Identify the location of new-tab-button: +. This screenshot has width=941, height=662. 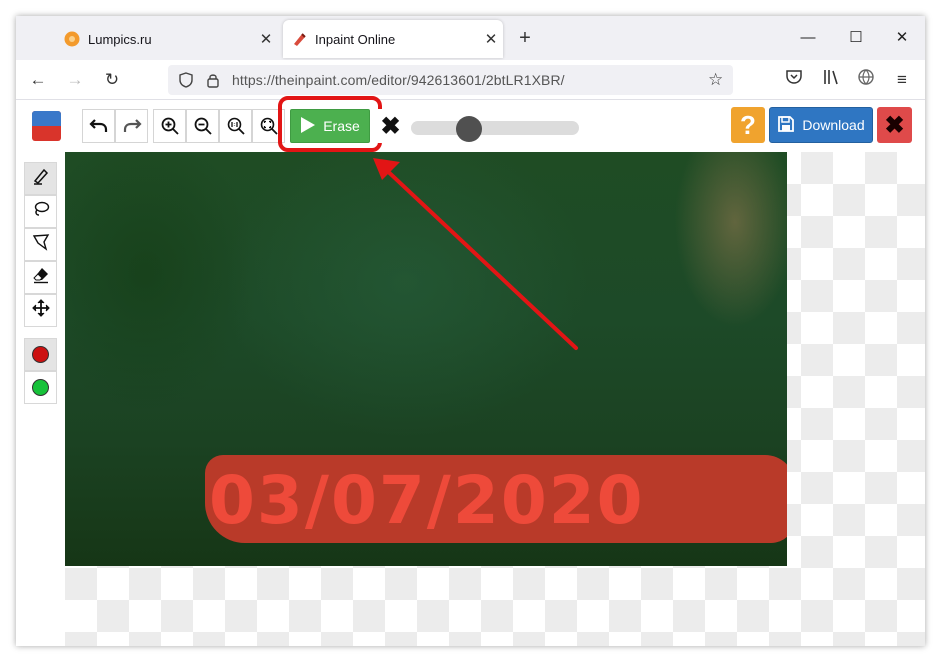
(525, 38).